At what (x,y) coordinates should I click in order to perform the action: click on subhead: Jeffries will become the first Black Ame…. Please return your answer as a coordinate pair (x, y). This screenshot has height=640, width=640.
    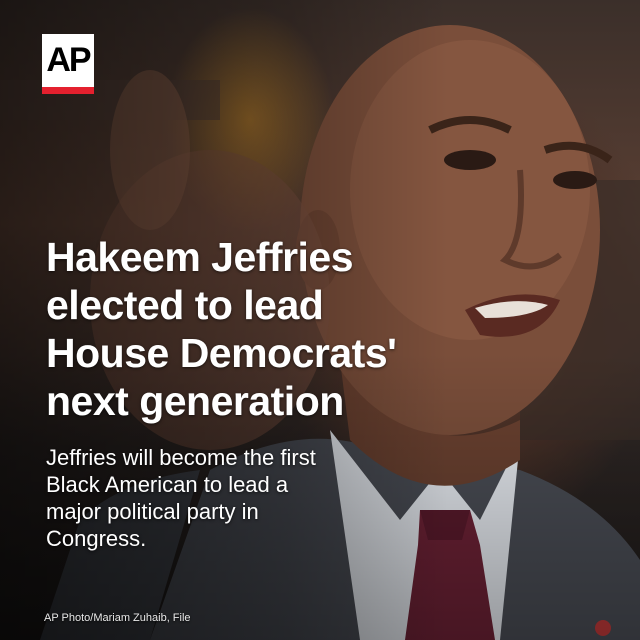
    Looking at the image, I should click on (181, 498).